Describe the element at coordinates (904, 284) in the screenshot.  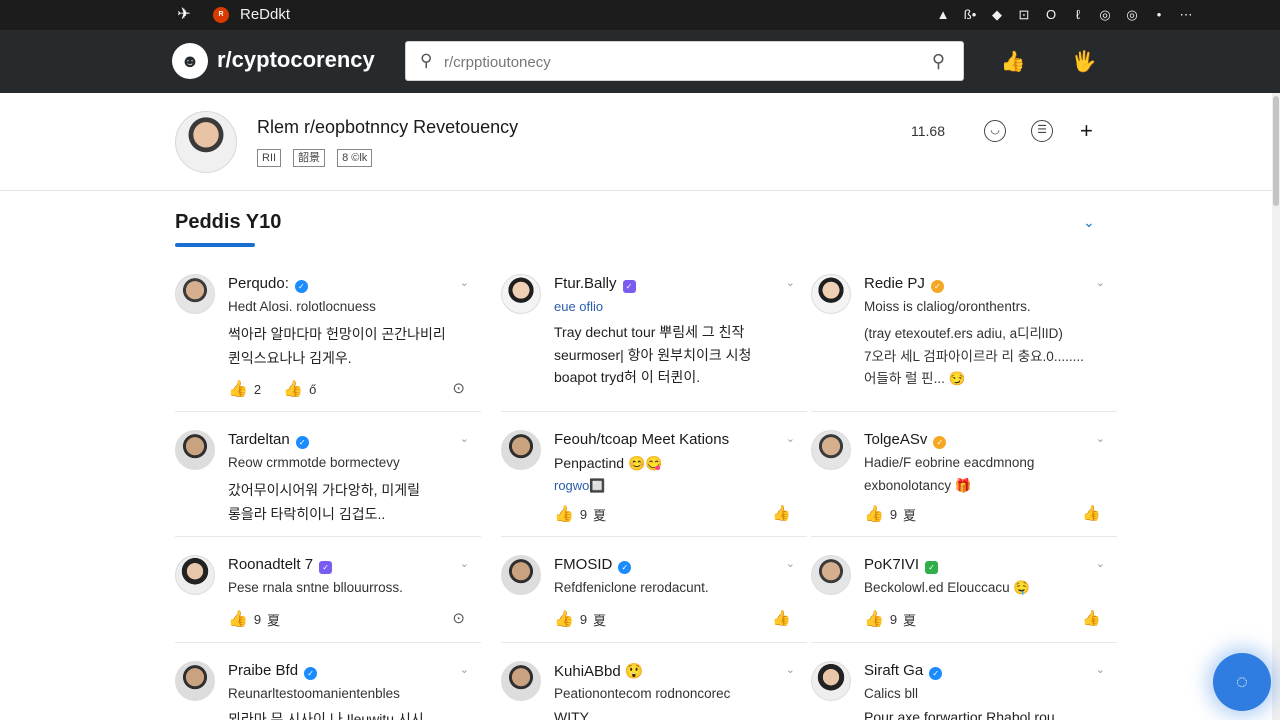
I see `author-name: Redie PJ ✓` at that location.